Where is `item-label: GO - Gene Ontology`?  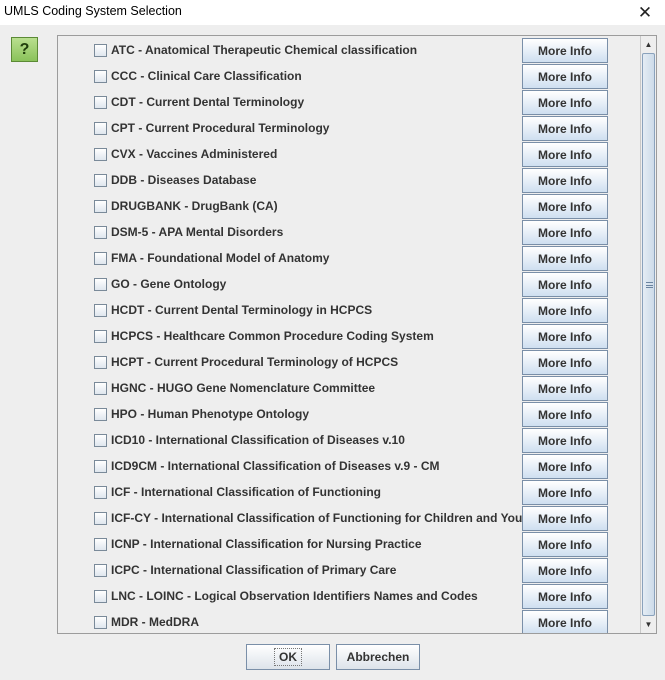 item-label: GO - Gene Ontology is located at coordinates (168, 284).